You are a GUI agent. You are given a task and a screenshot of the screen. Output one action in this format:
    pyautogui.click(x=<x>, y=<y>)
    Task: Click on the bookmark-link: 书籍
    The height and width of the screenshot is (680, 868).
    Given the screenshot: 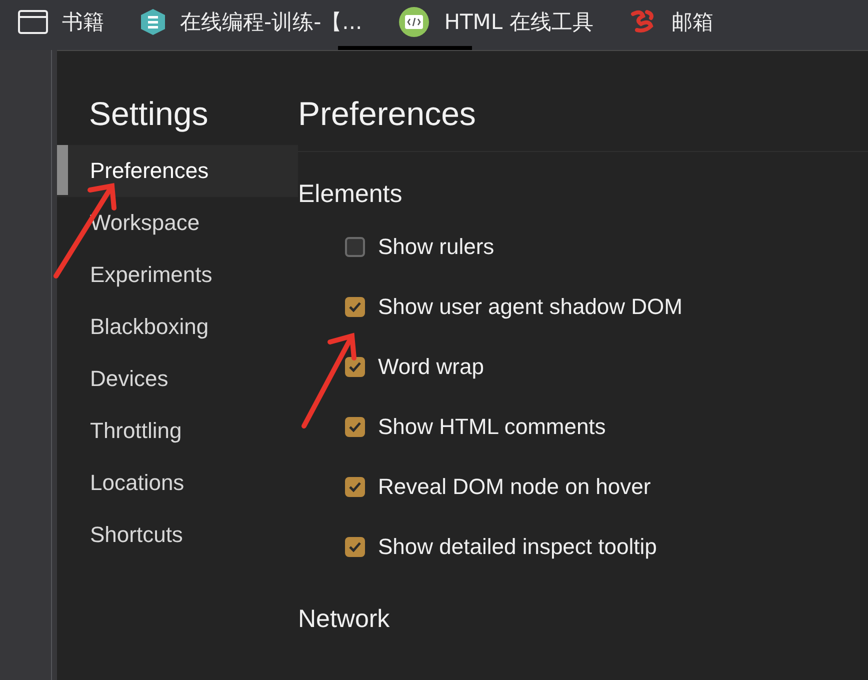 What is the action you would take?
    pyautogui.click(x=61, y=22)
    